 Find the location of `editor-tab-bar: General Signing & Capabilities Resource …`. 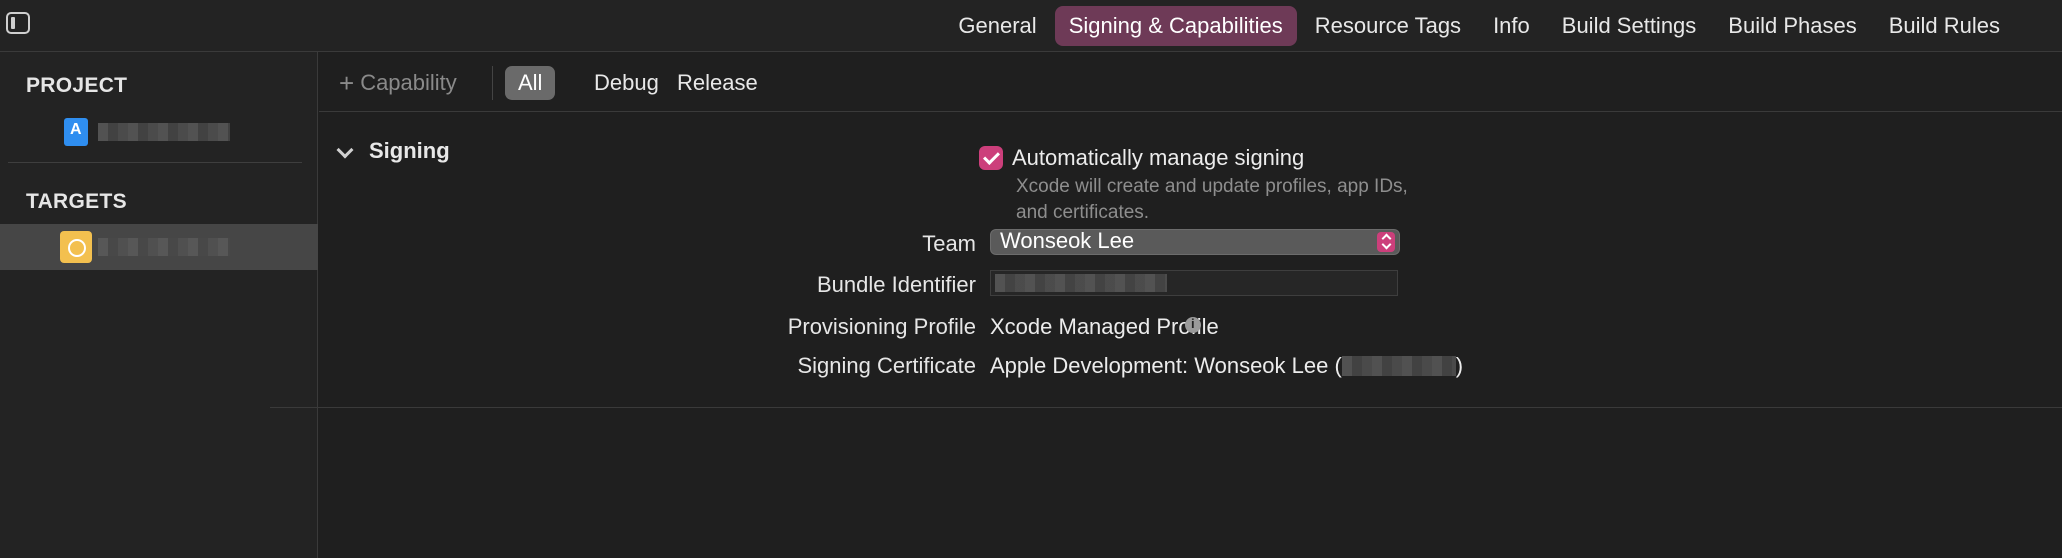

editor-tab-bar: General Signing & Capabilities Resource … is located at coordinates (1031, 26).